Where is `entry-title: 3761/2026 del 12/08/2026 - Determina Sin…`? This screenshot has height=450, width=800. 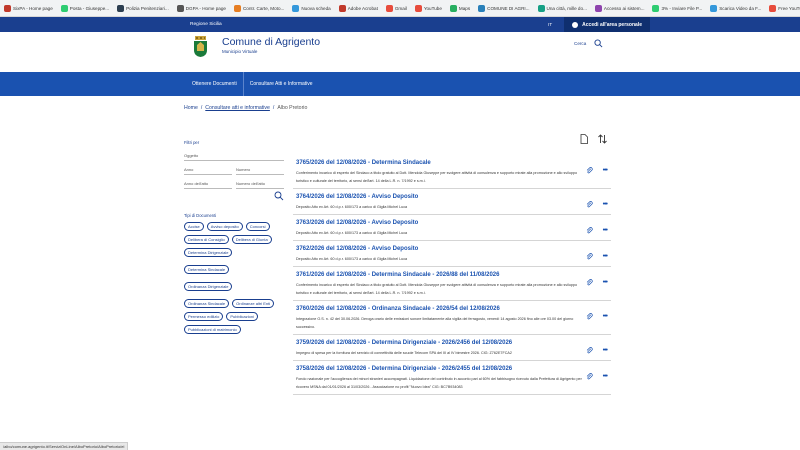 entry-title: 3761/2026 del 12/08/2026 - Determina Sin… is located at coordinates (453, 275).